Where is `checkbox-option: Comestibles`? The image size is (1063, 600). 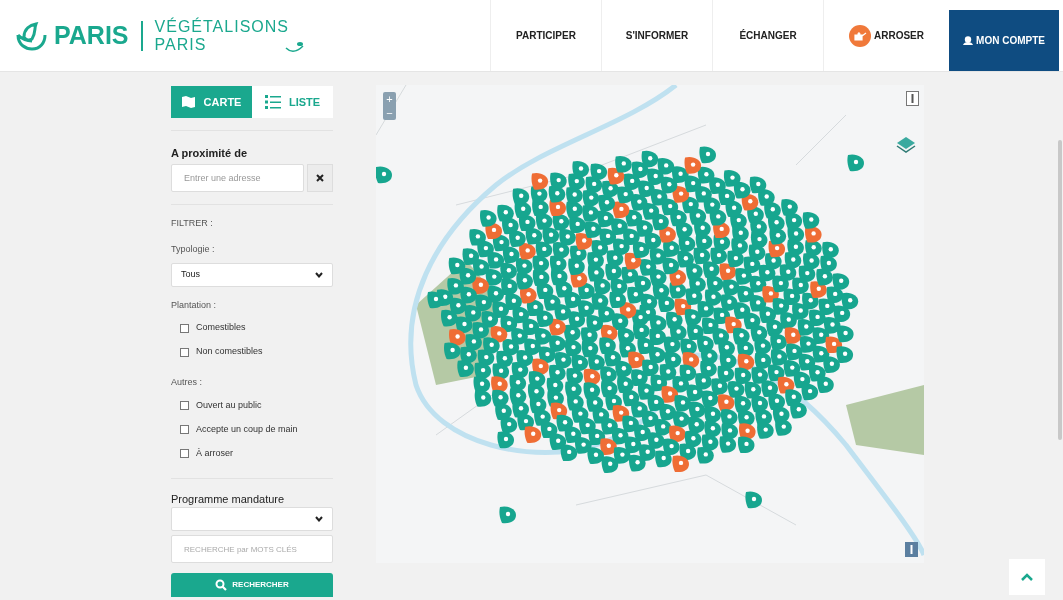
checkbox-option: Comestibles is located at coordinates (252, 328).